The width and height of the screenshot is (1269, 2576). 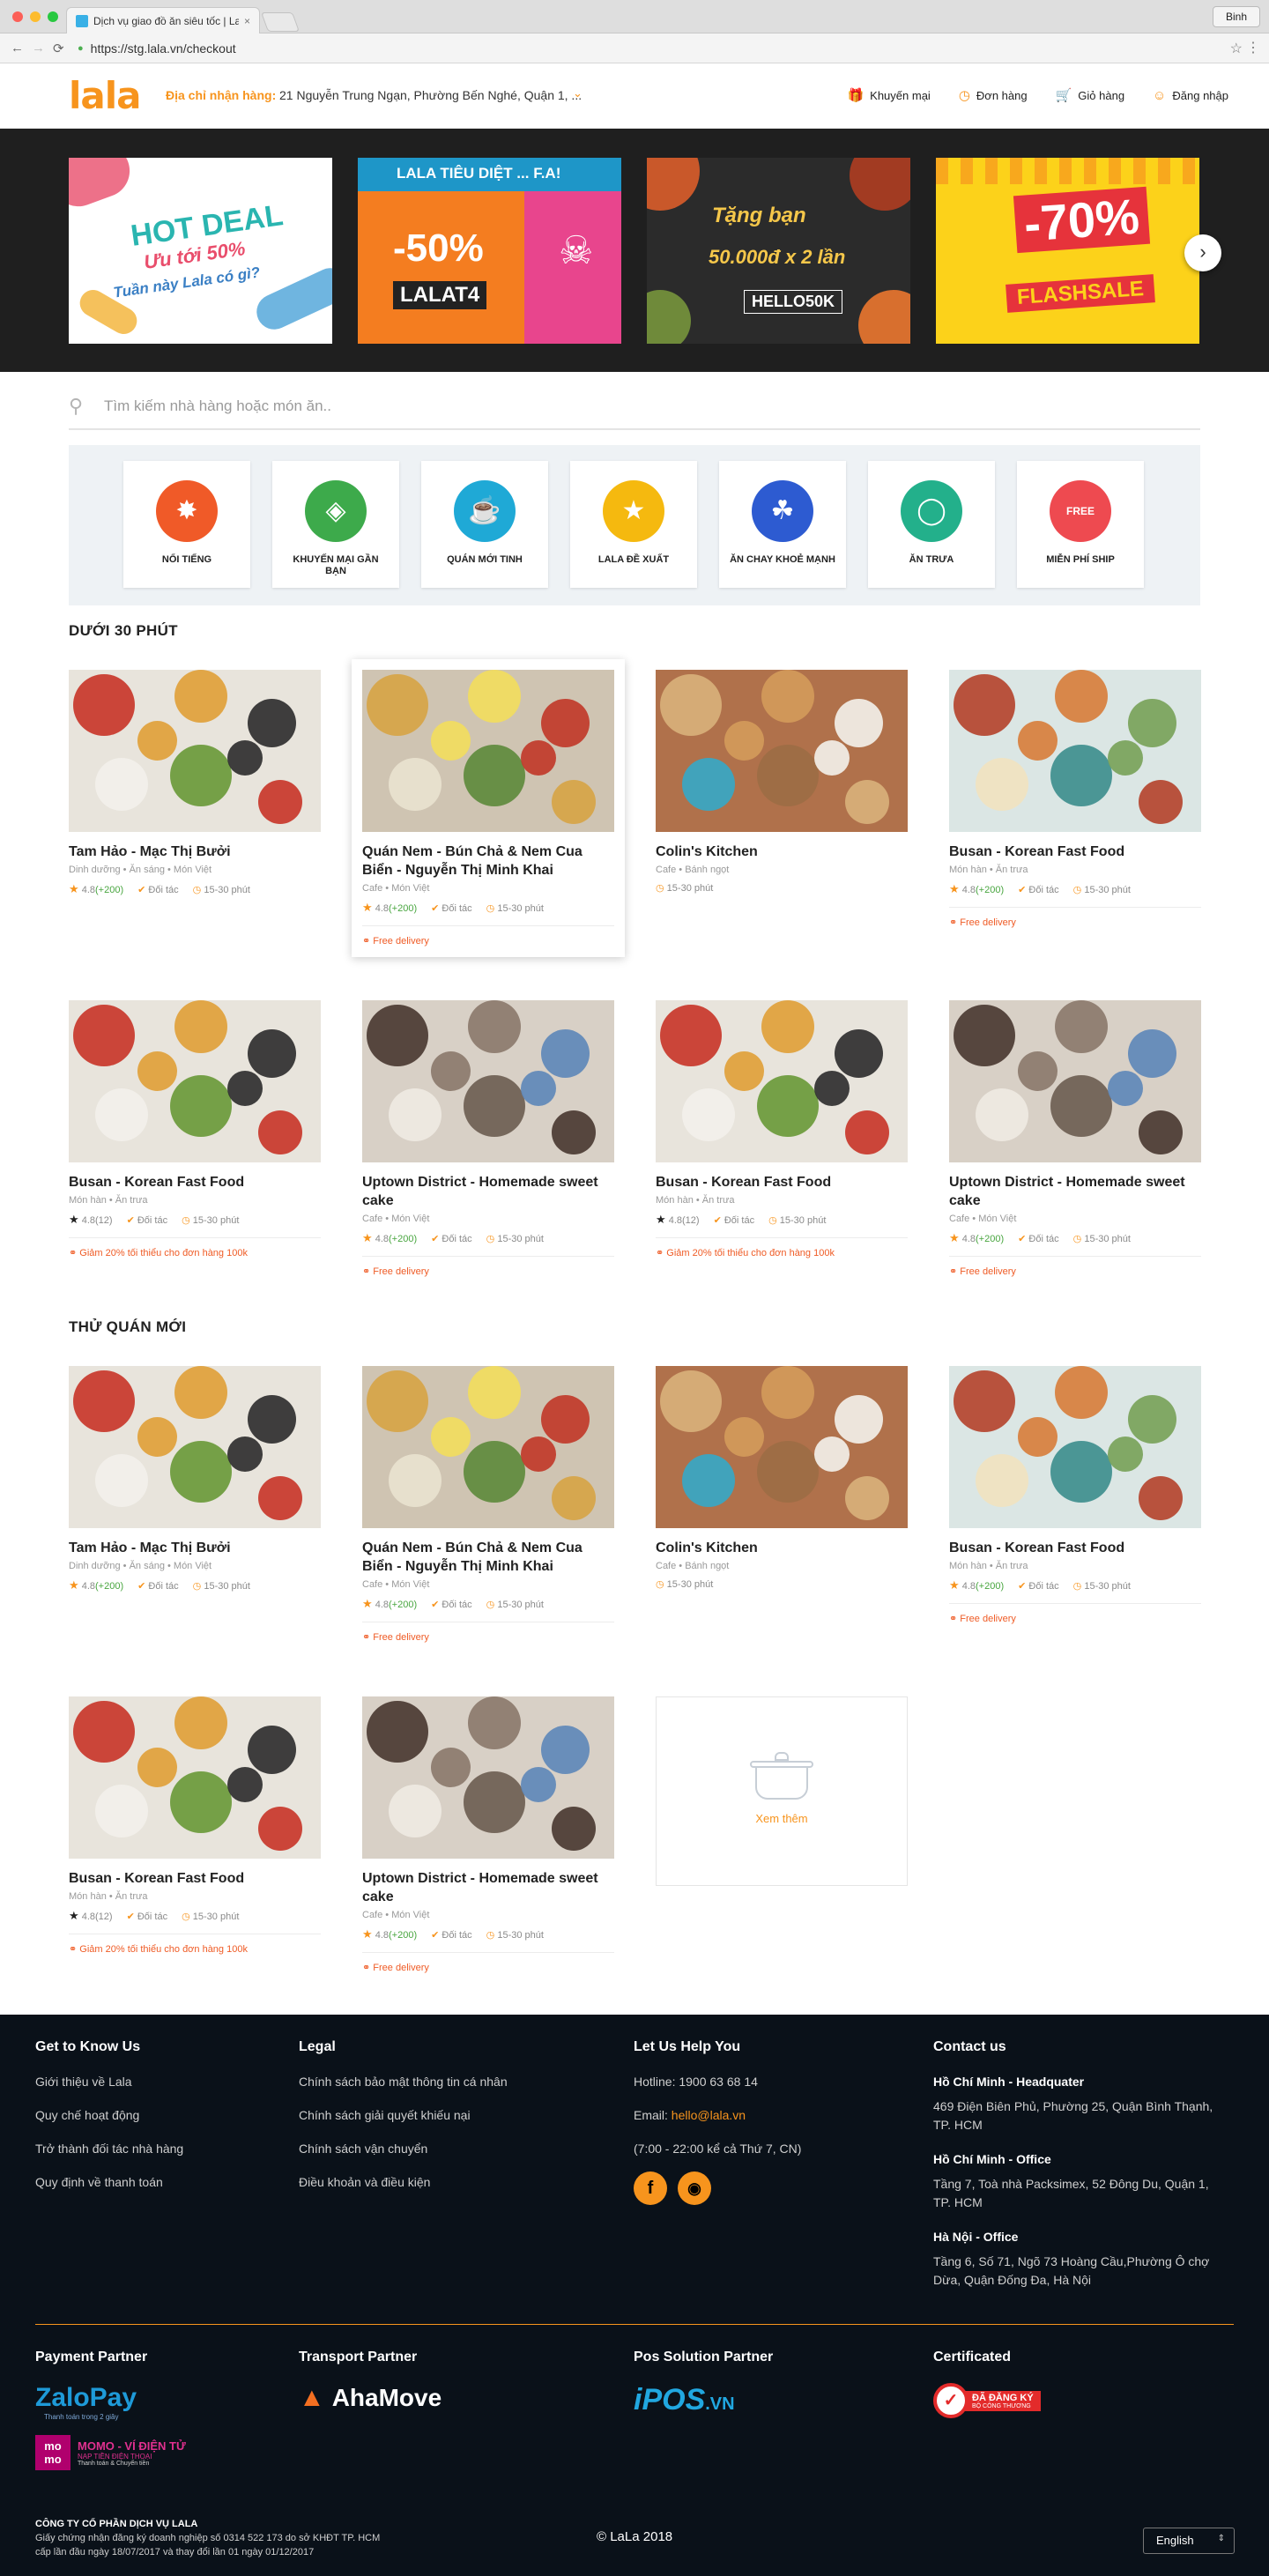 What do you see at coordinates (490, 251) in the screenshot?
I see `banner-lalat4: LALA TIÊU DIỆT ... F.A! -50% LALAT4 ☠` at bounding box center [490, 251].